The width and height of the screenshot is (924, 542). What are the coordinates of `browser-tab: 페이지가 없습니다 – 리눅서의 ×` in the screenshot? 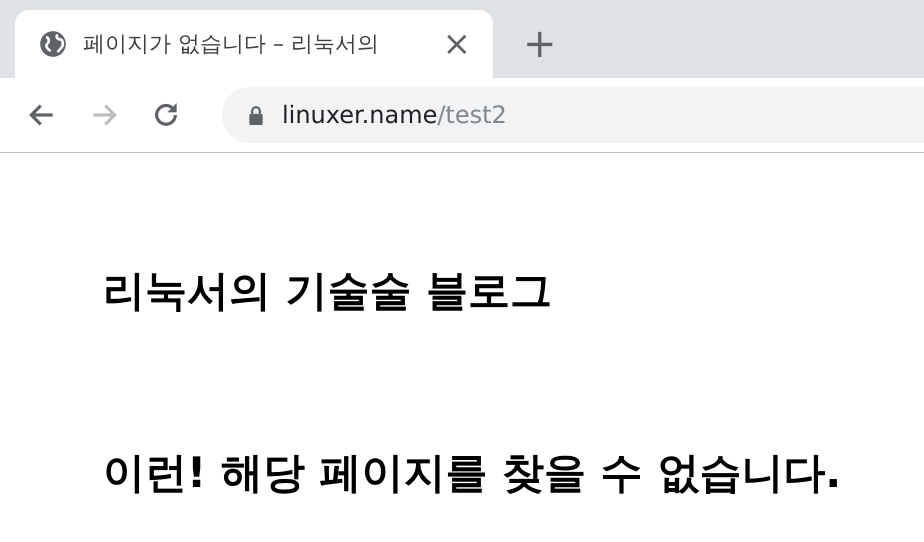 It's located at (254, 44).